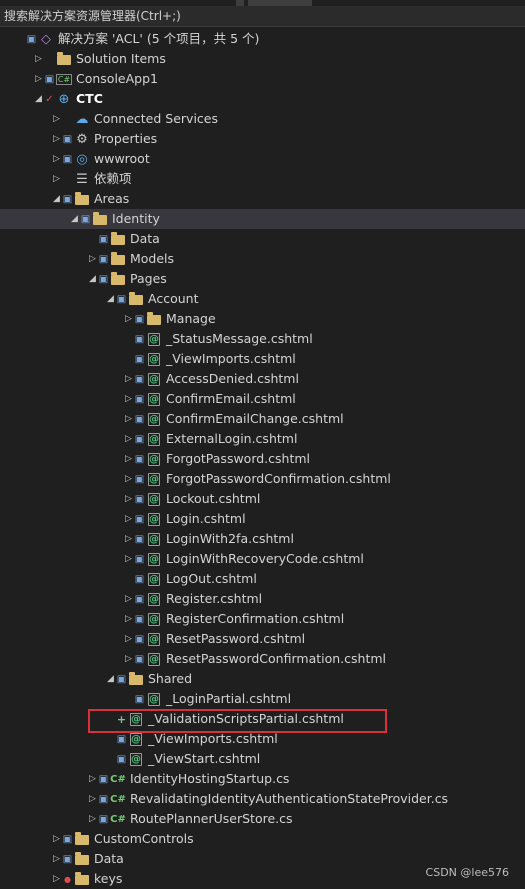 This screenshot has width=525, height=889. Describe the element at coordinates (262, 259) in the screenshot. I see `tree-item: ▷ ▣ Models` at that location.